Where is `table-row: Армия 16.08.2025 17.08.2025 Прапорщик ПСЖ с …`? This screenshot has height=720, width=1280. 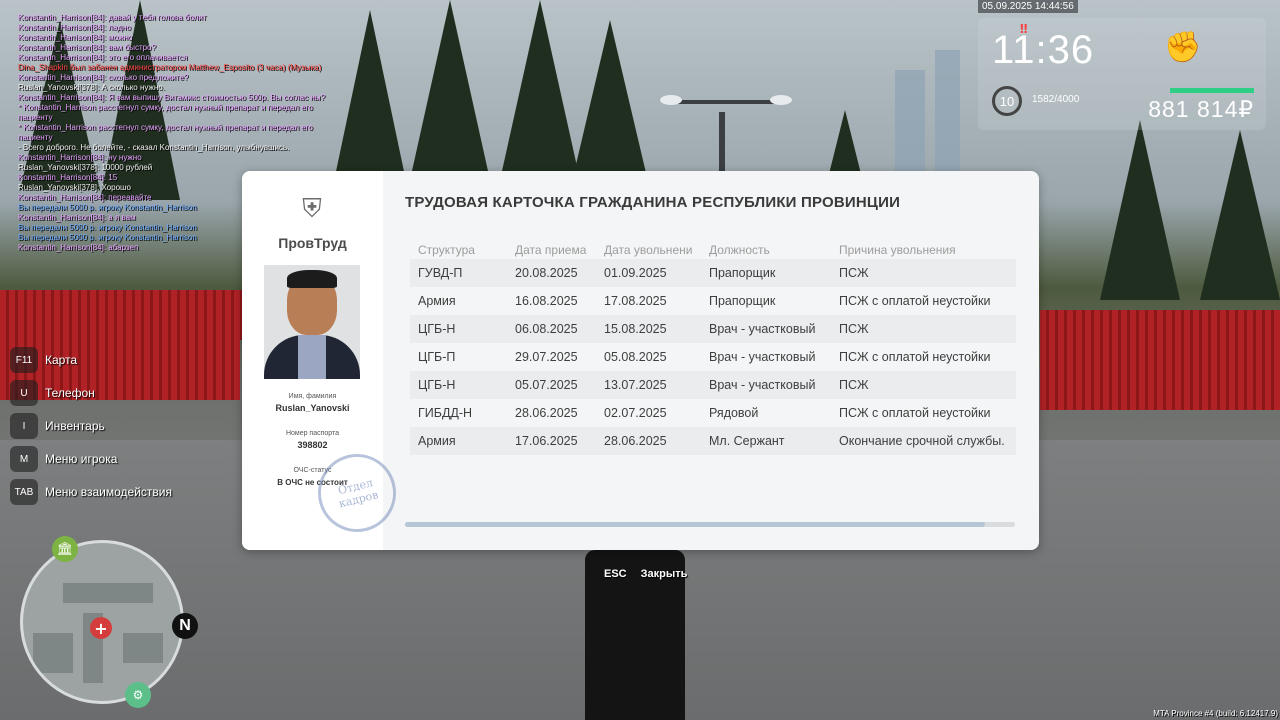
table-row: Армия 16.08.2025 17.08.2025 Прапорщик ПСЖ с … is located at coordinates (713, 301).